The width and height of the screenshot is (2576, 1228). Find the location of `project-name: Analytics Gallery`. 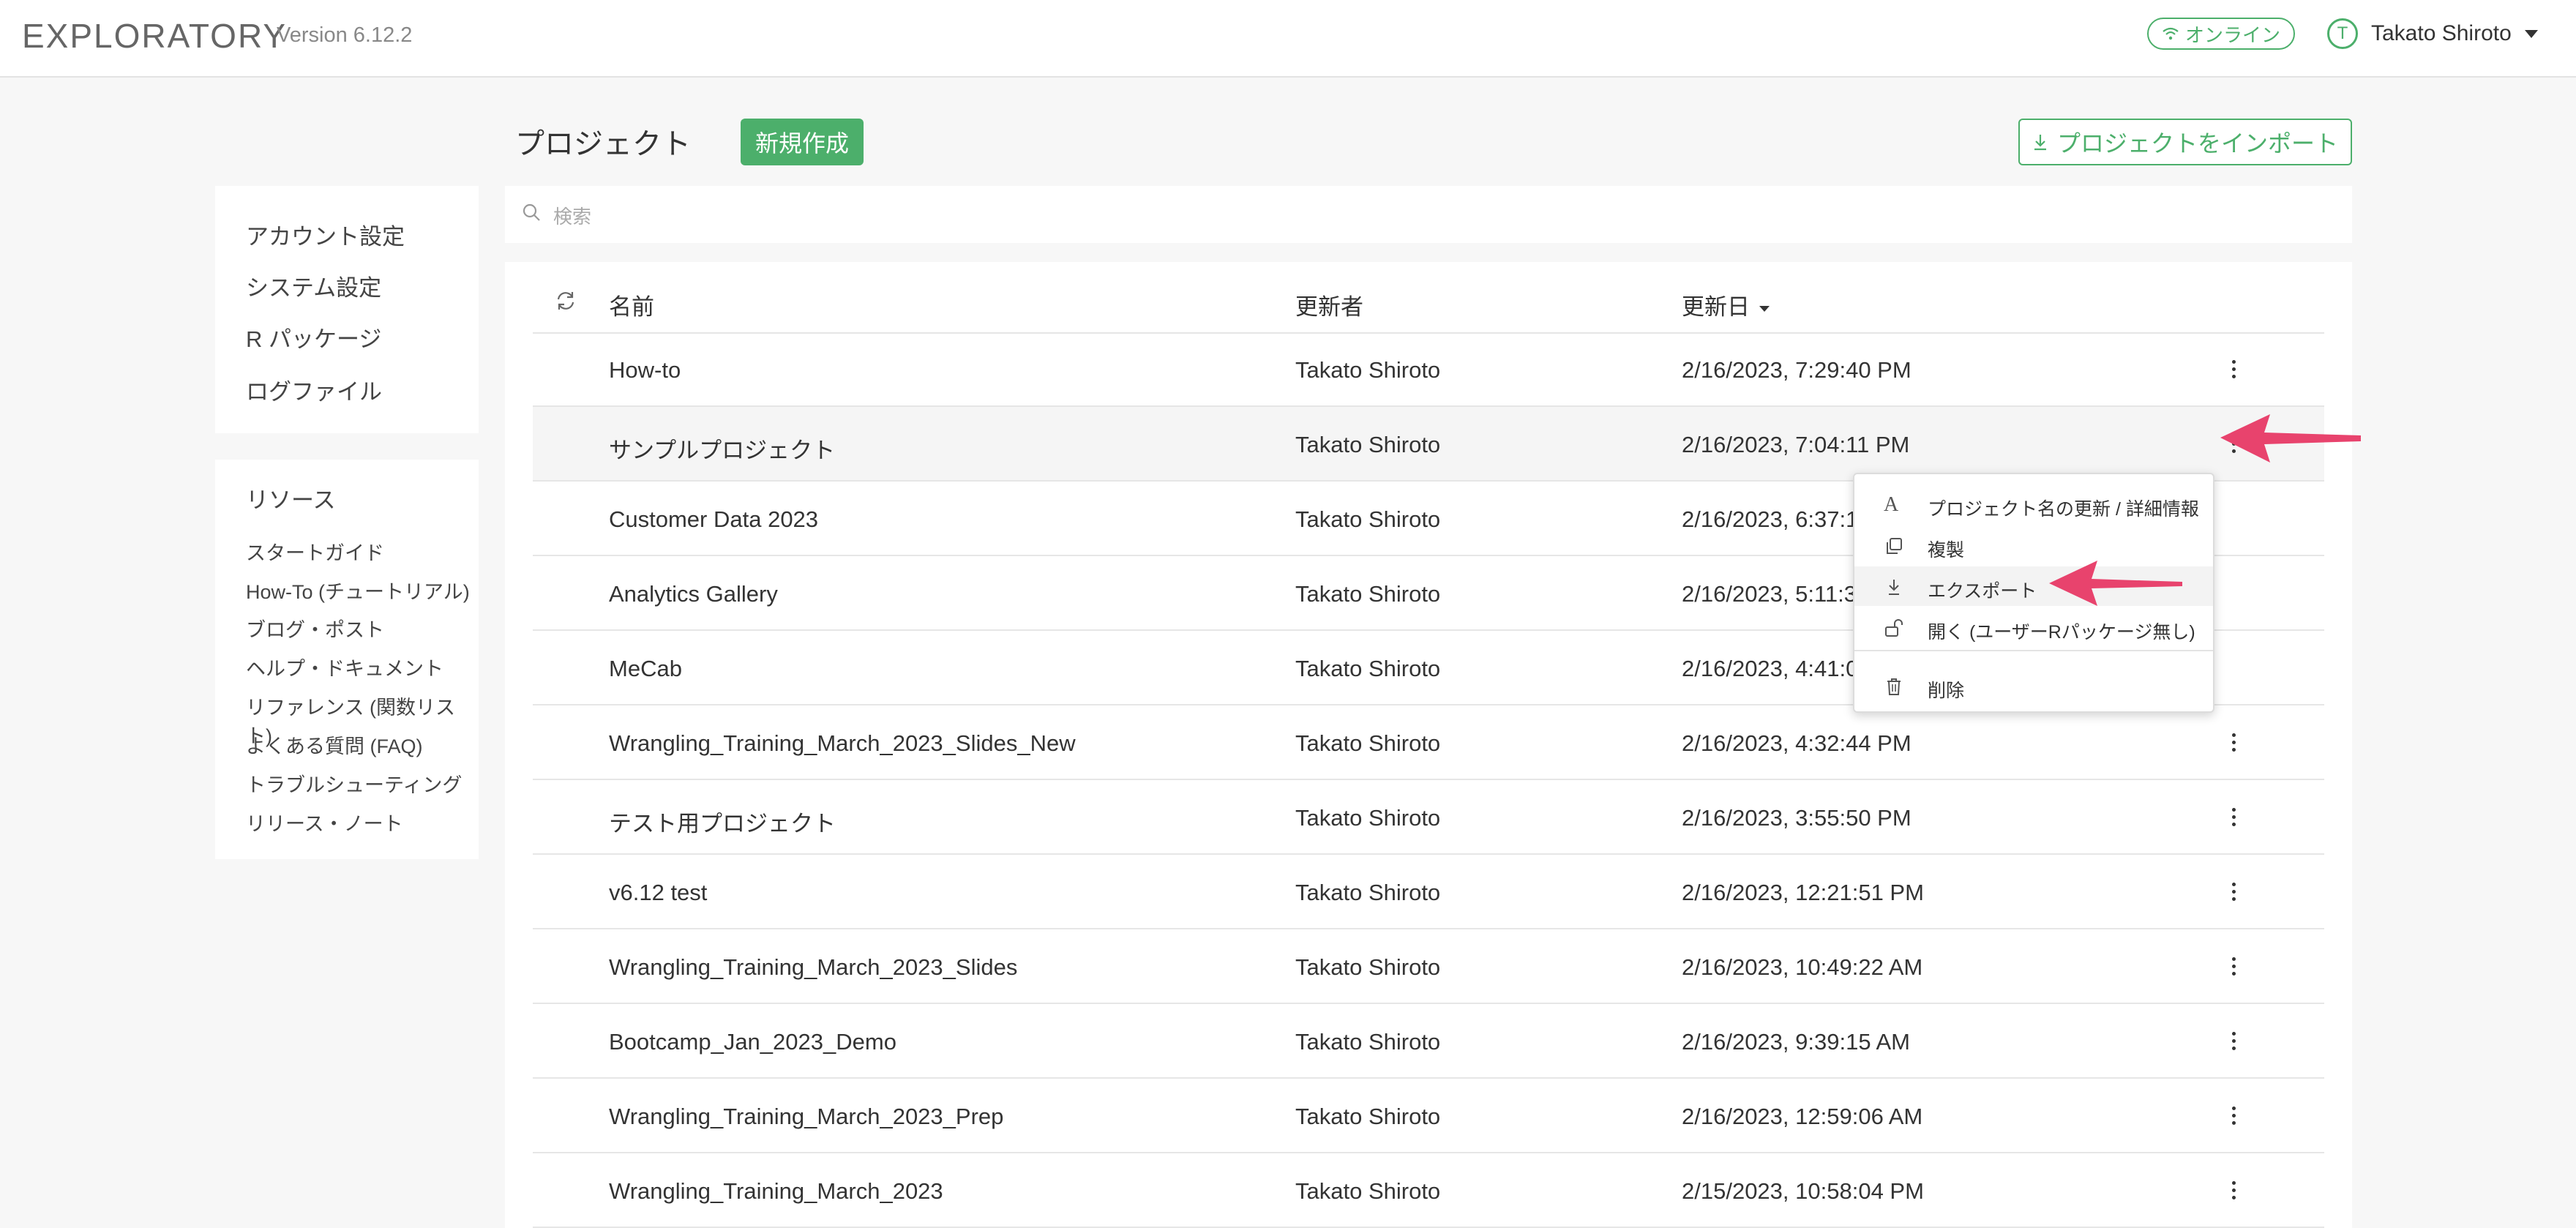

project-name: Analytics Gallery is located at coordinates (693, 594).